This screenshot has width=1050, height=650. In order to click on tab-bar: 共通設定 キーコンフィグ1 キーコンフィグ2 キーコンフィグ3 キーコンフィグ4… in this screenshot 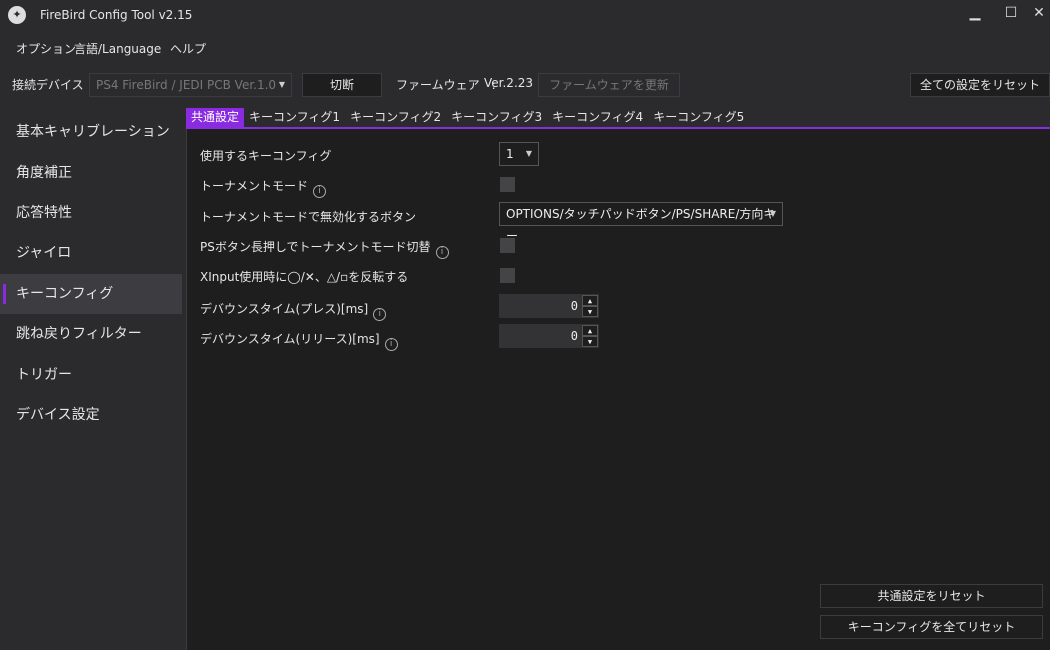, I will do `click(467, 117)`.